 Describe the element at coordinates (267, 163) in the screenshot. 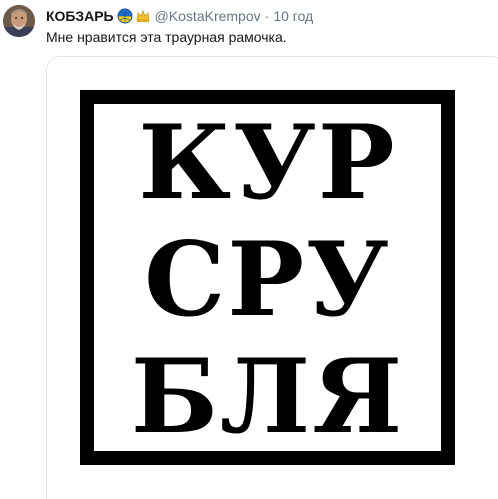

I see `image-line-1: КУР` at that location.